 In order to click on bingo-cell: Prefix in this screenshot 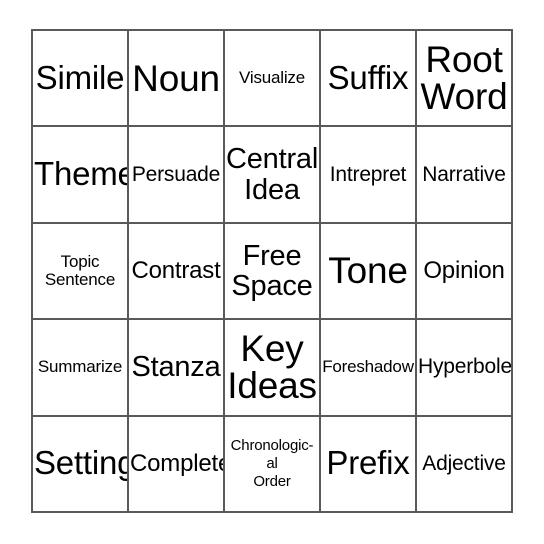, I will do `click(369, 464)`.